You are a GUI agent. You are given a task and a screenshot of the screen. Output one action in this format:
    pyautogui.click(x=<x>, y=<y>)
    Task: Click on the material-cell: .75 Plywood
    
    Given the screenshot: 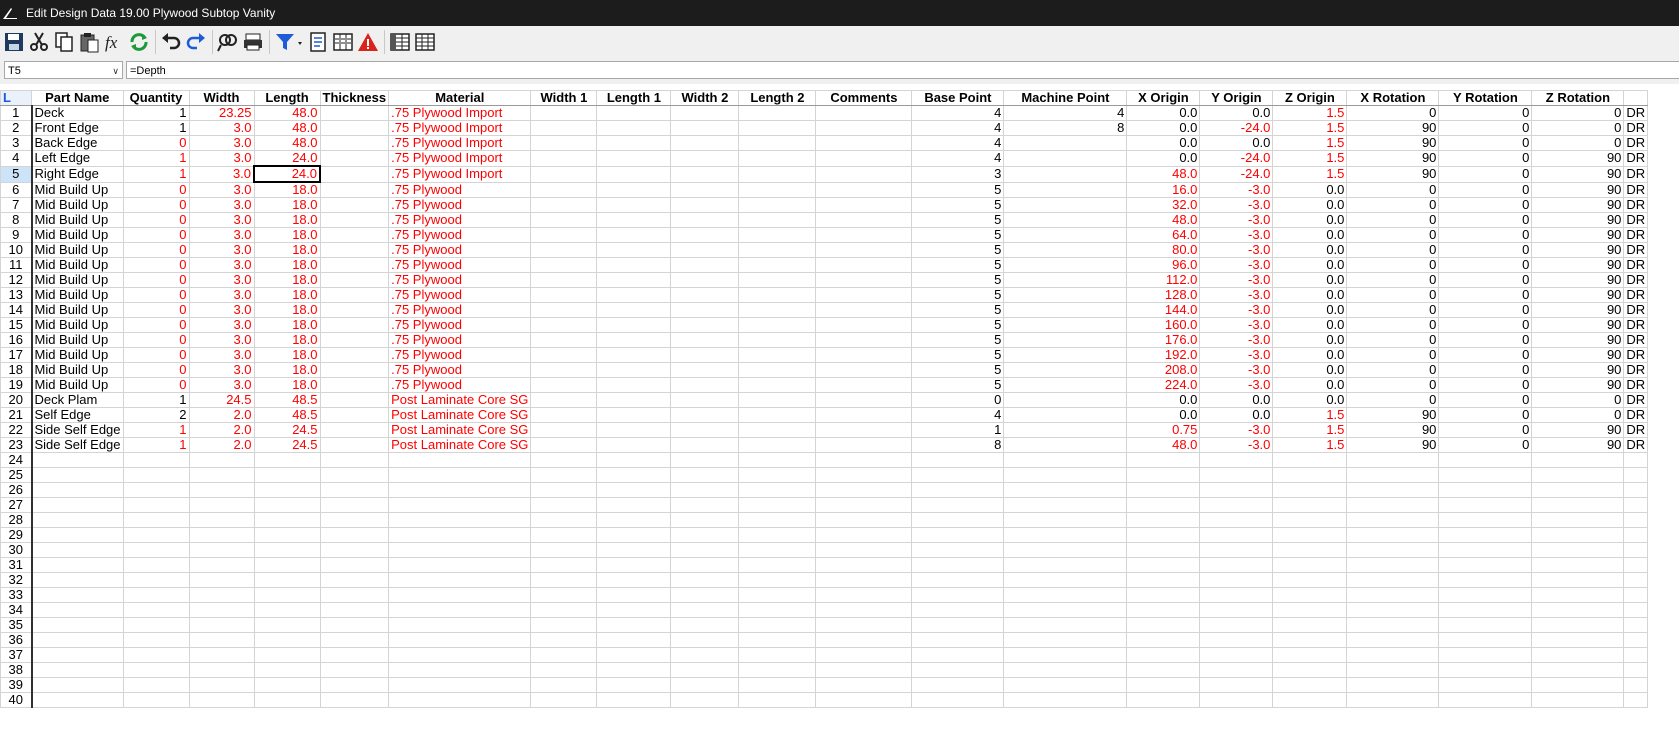 What is the action you would take?
    pyautogui.click(x=460, y=265)
    